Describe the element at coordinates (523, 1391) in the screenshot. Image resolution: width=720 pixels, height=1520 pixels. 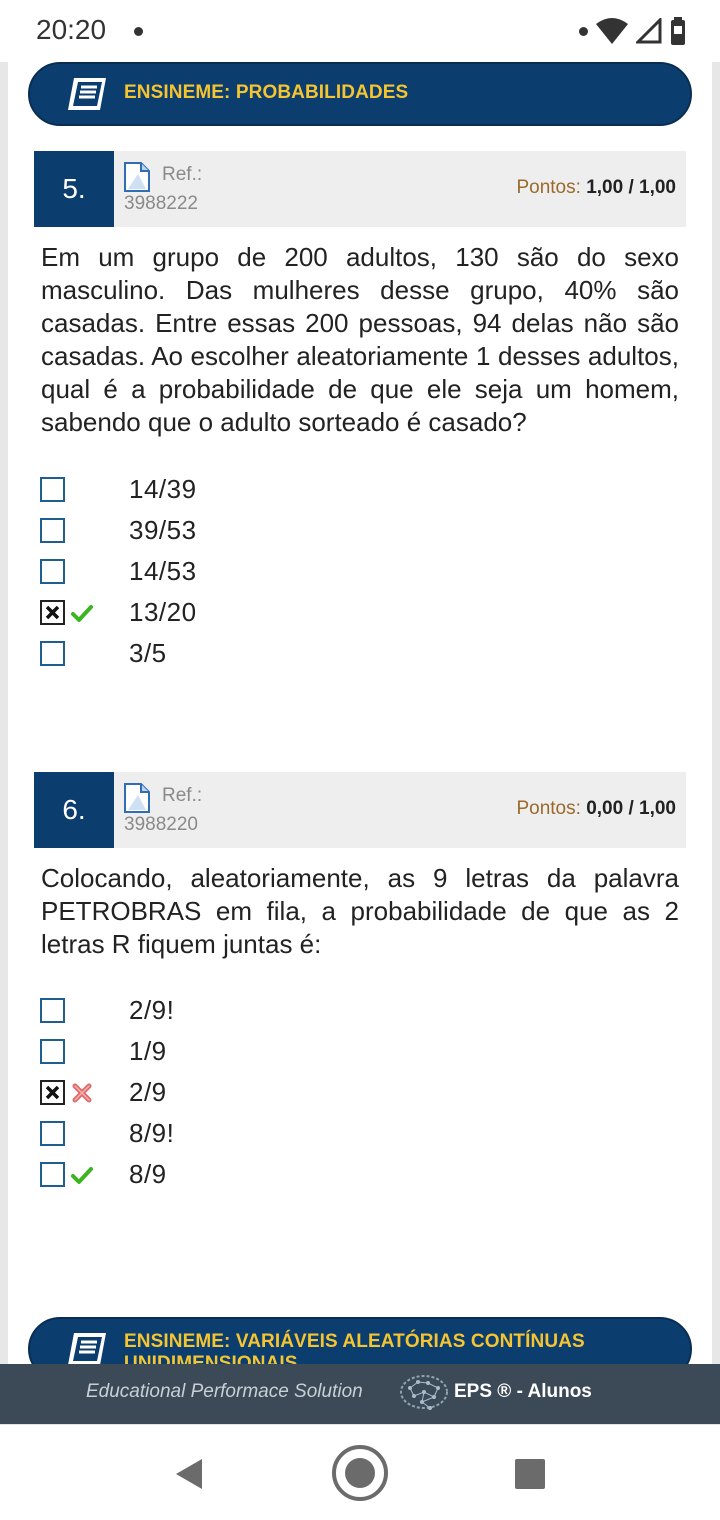
I see `footer-brand: EPS ® - Alunos` at that location.